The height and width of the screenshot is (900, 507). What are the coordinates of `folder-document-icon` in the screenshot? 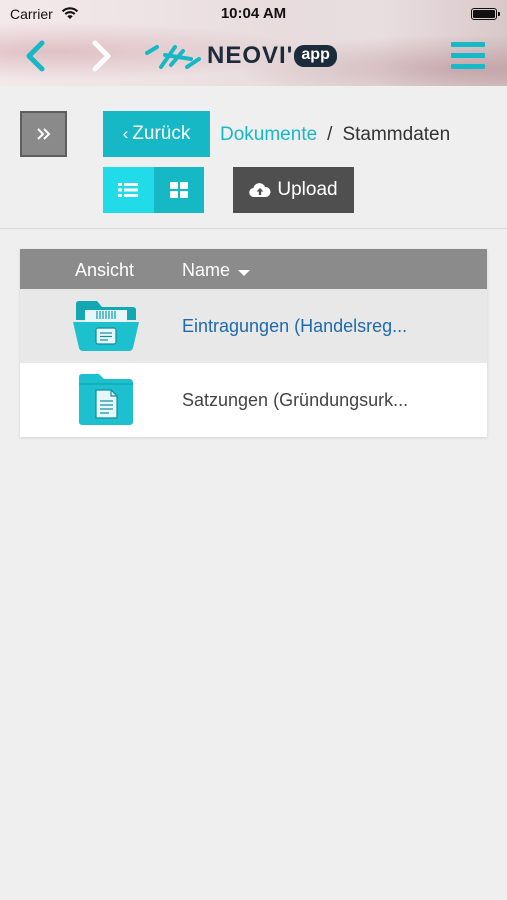 It's located at (106, 399).